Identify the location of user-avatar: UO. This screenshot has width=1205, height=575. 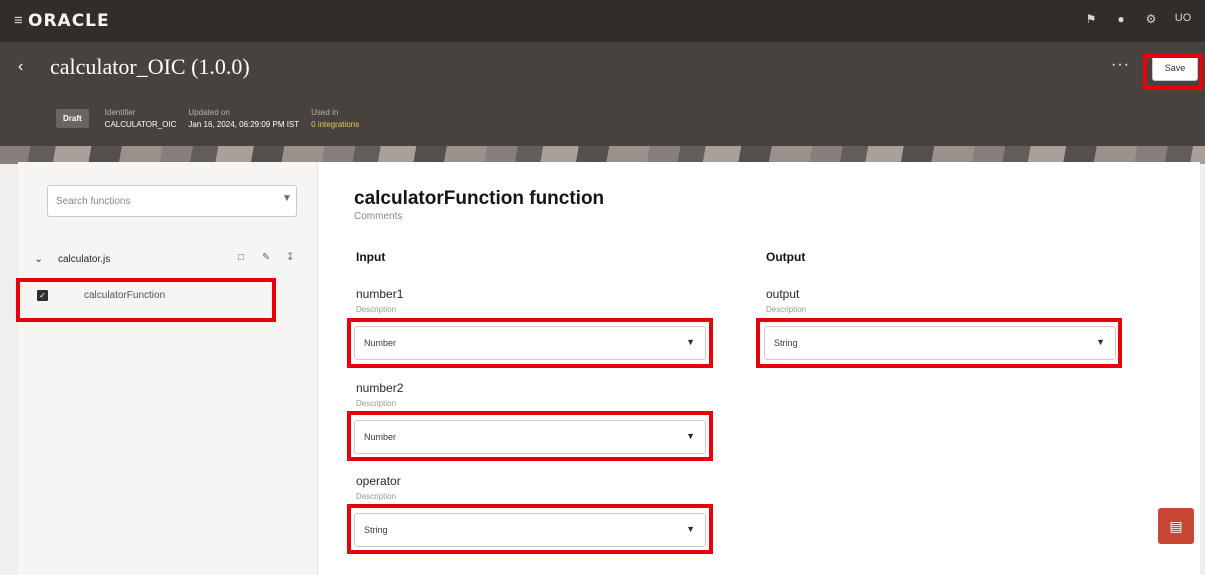
(1183, 19).